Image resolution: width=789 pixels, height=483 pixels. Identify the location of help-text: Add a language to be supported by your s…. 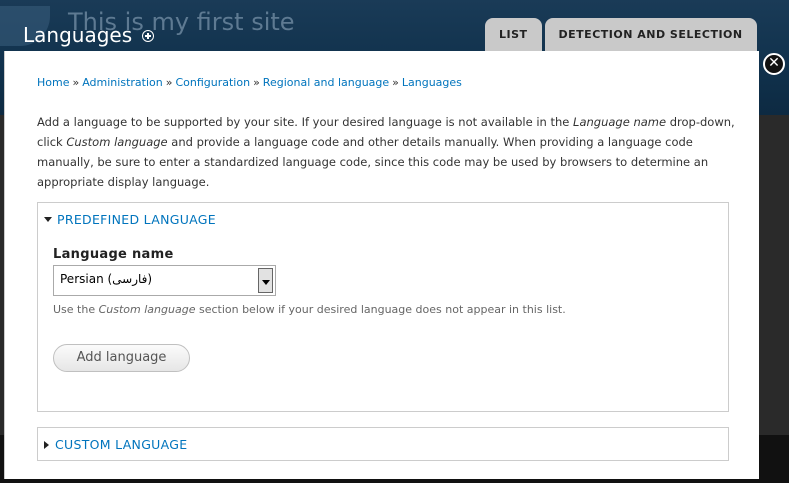
(387, 152).